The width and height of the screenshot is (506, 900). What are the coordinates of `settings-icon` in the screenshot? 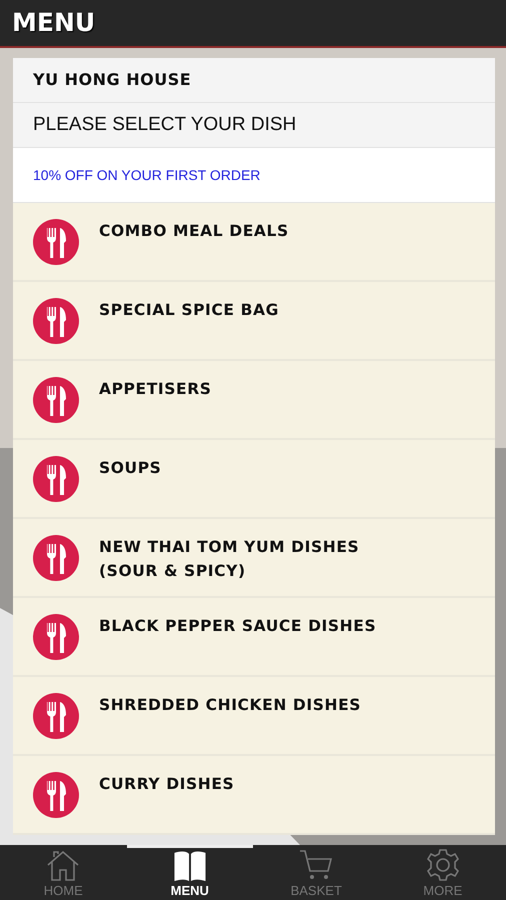 It's located at (442, 865).